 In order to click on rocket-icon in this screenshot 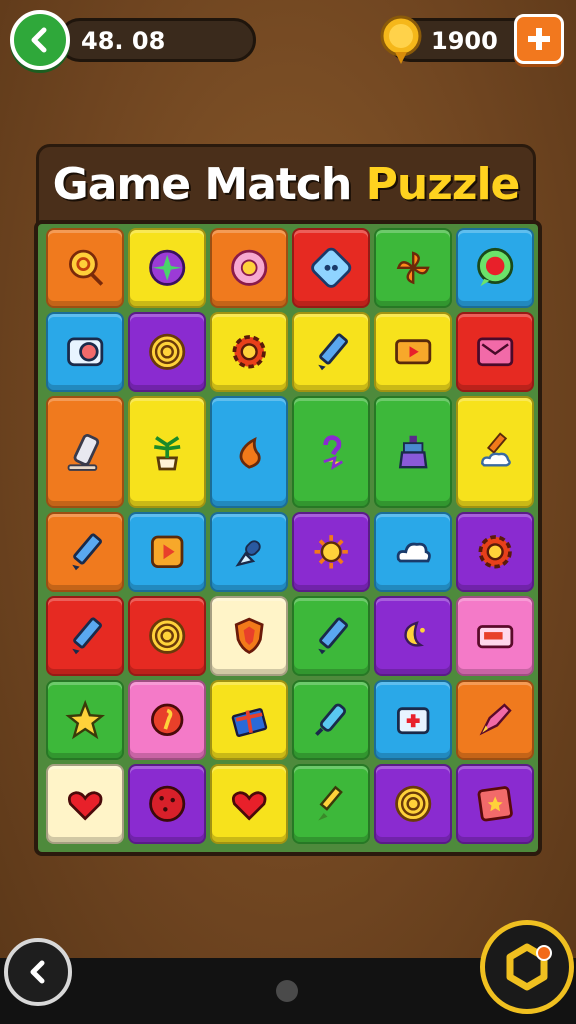, I will do `click(495, 719)`.